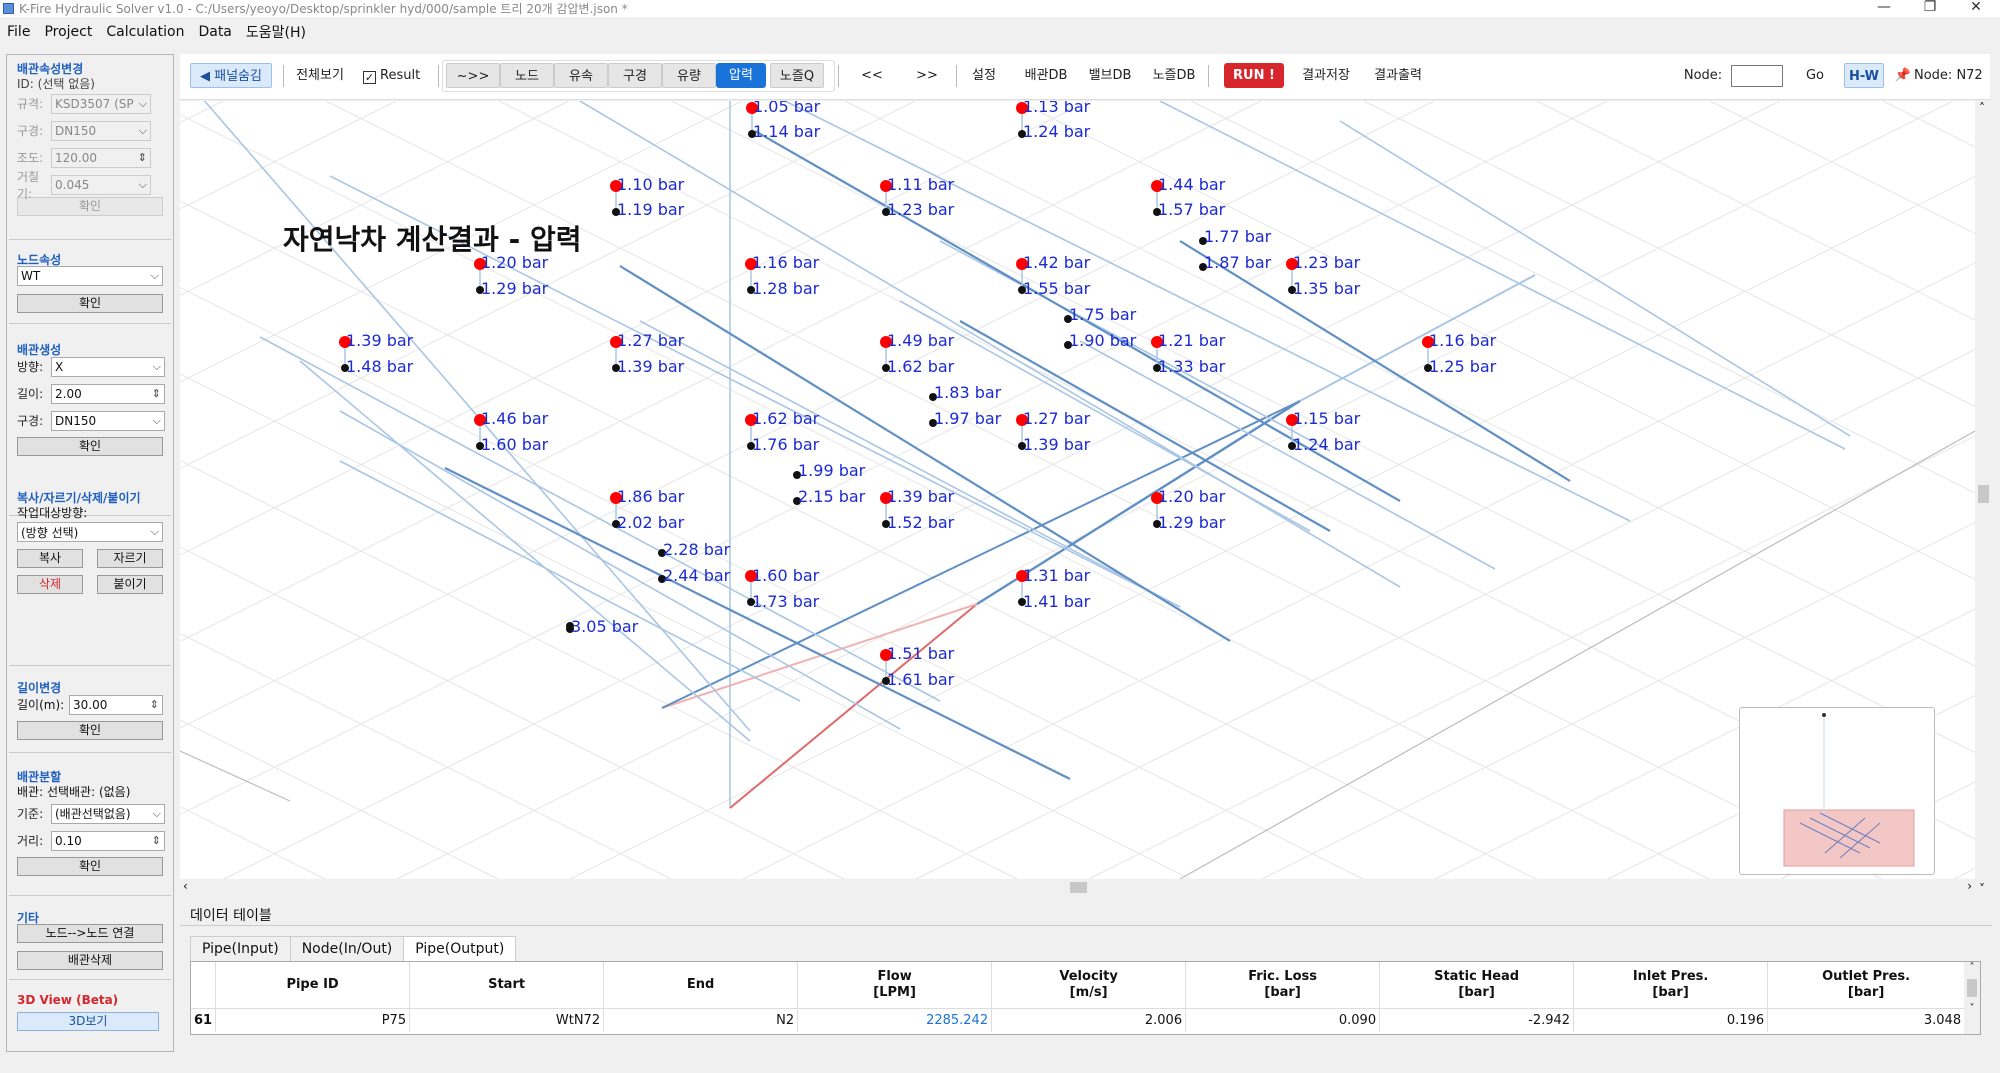  What do you see at coordinates (1815, 75) in the screenshot?
I see `go-button: Go` at bounding box center [1815, 75].